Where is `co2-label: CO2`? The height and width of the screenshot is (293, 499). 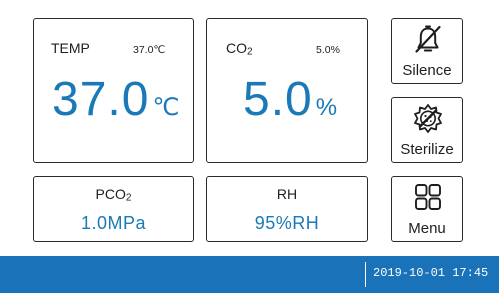
co2-label: CO2 is located at coordinates (239, 49).